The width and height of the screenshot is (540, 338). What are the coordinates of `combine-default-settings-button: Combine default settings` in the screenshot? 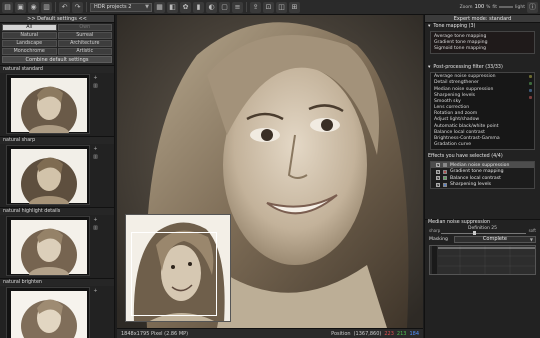 It's located at (57, 59).